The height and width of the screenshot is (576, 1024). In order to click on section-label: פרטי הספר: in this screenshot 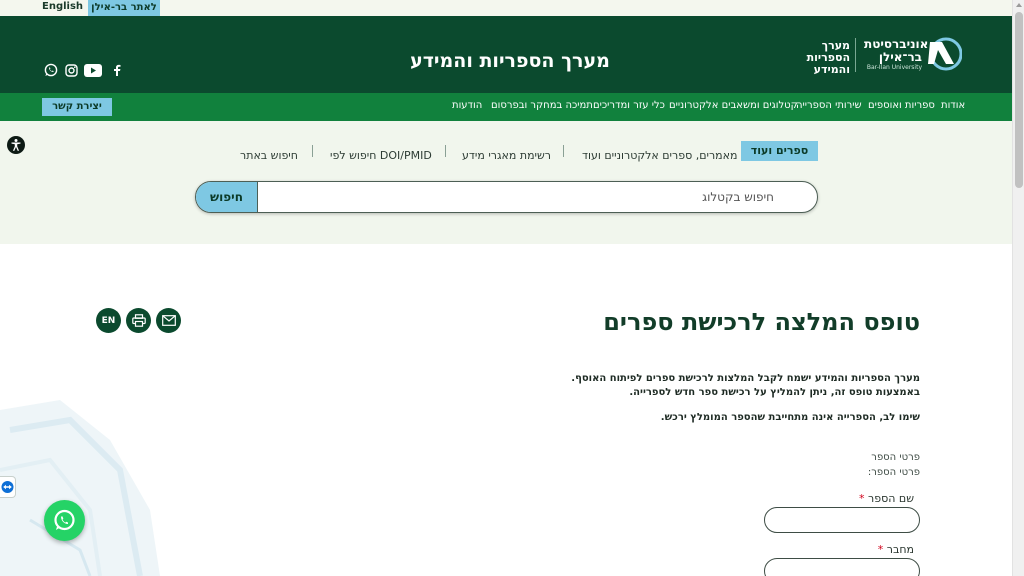, I will do `click(893, 472)`.